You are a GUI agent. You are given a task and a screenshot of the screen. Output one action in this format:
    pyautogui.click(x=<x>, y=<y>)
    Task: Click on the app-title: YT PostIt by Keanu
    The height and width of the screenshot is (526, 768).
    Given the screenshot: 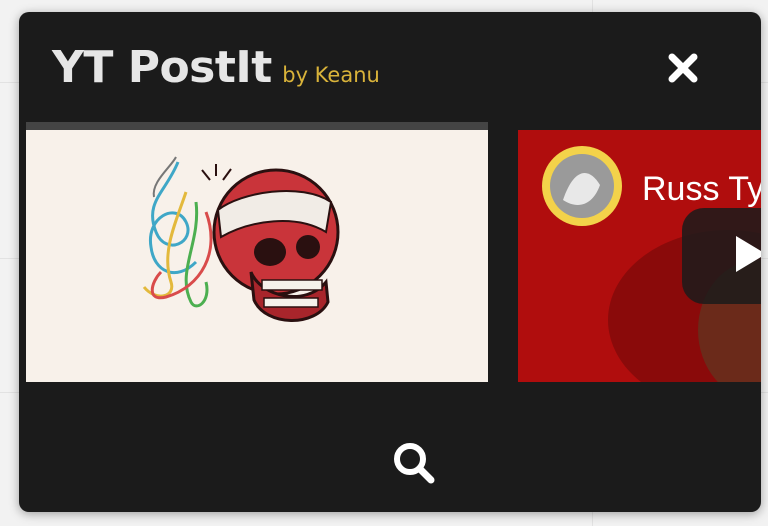 What is the action you would take?
    pyautogui.click(x=216, y=67)
    